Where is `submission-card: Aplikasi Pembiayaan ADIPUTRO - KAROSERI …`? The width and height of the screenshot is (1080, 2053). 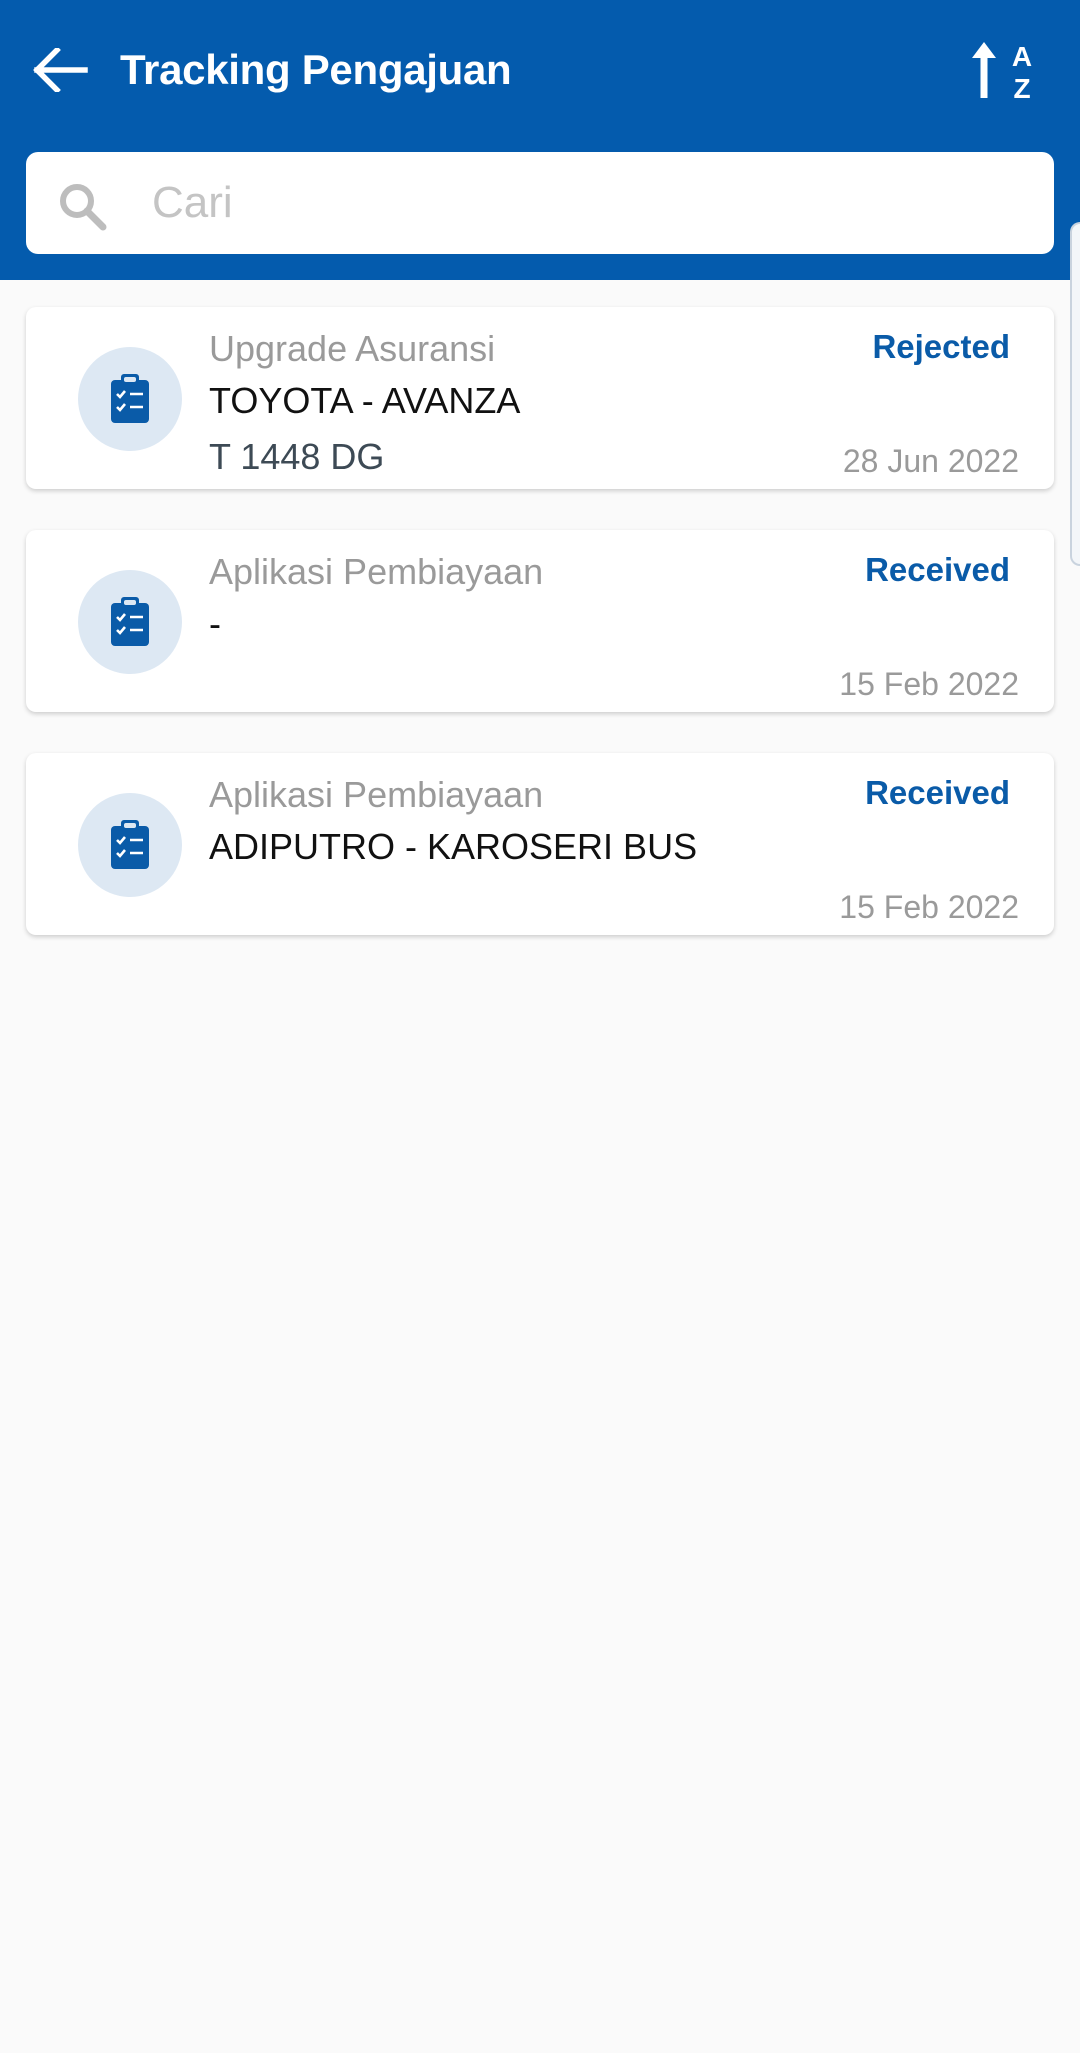
submission-card: Aplikasi Pembiayaan ADIPUTRO - KAROSERI … is located at coordinates (540, 844).